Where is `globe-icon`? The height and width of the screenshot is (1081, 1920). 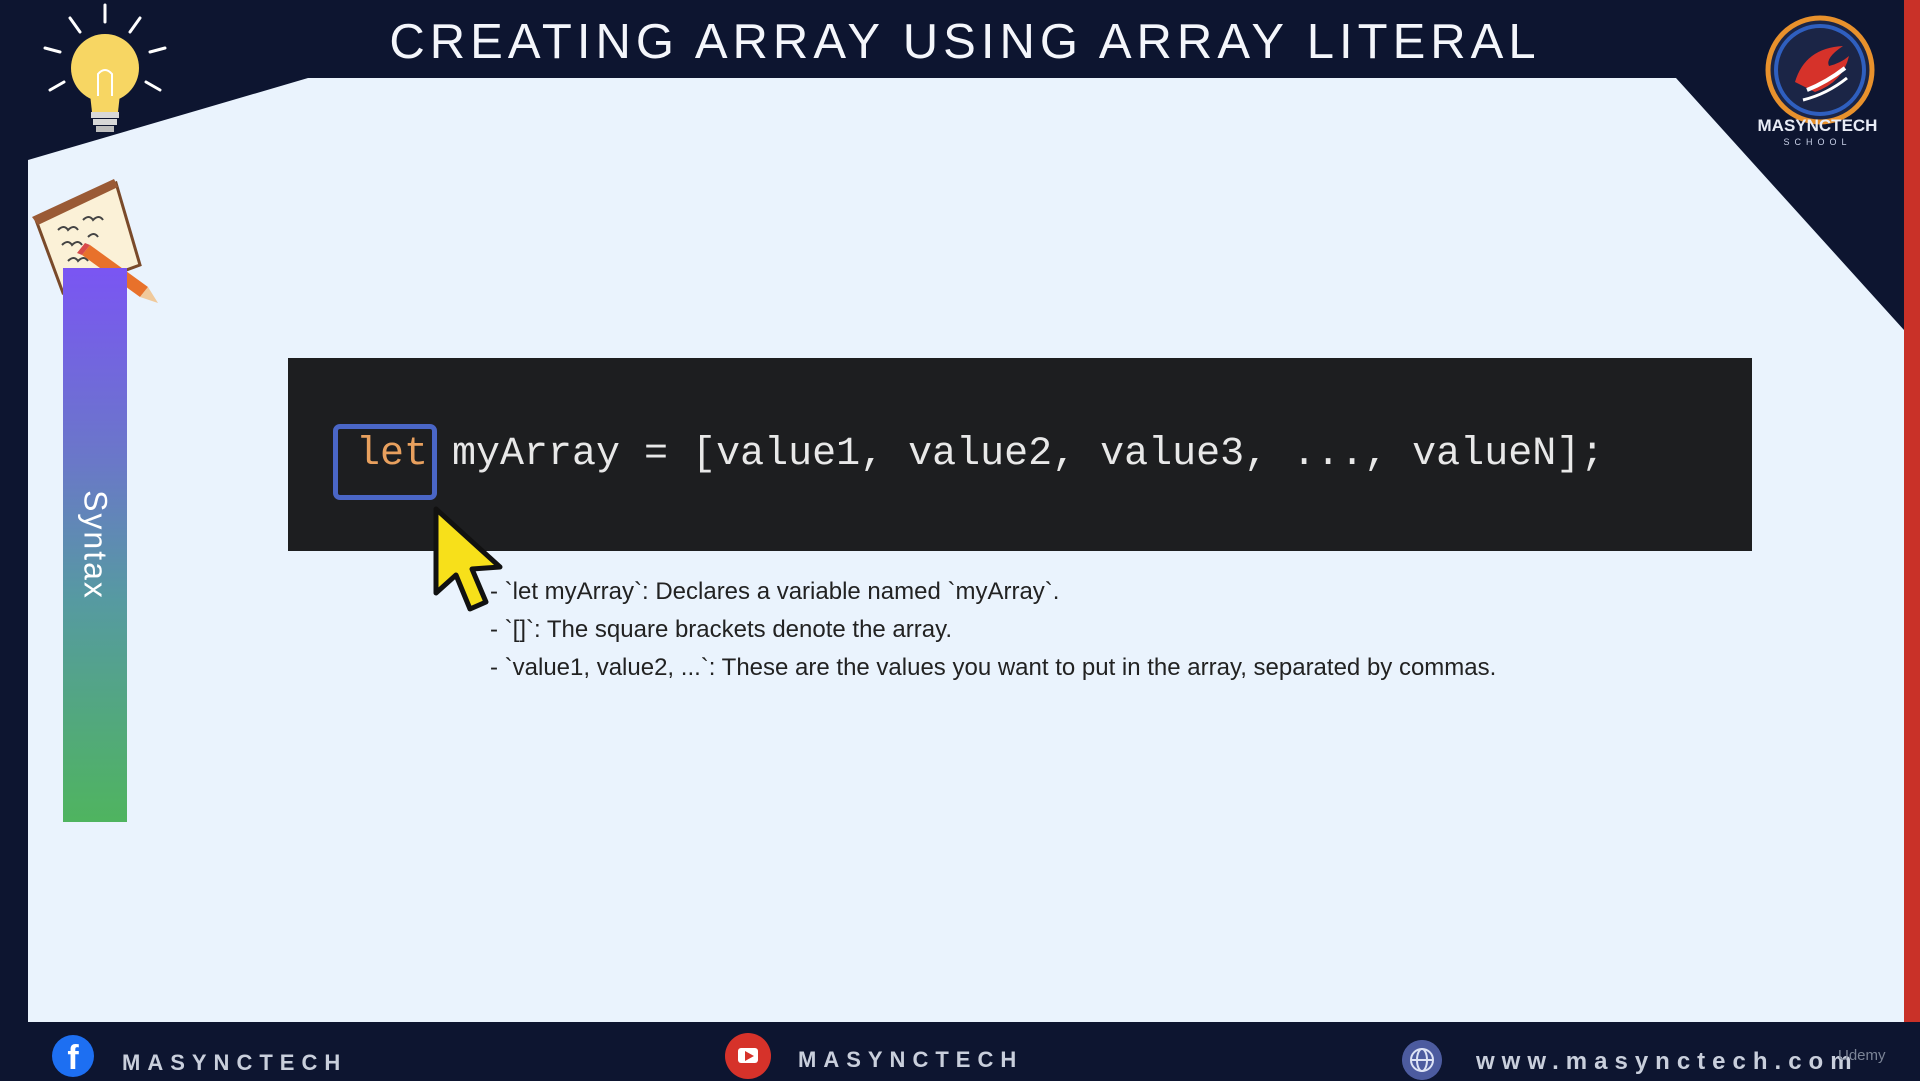
globe-icon is located at coordinates (1422, 1060).